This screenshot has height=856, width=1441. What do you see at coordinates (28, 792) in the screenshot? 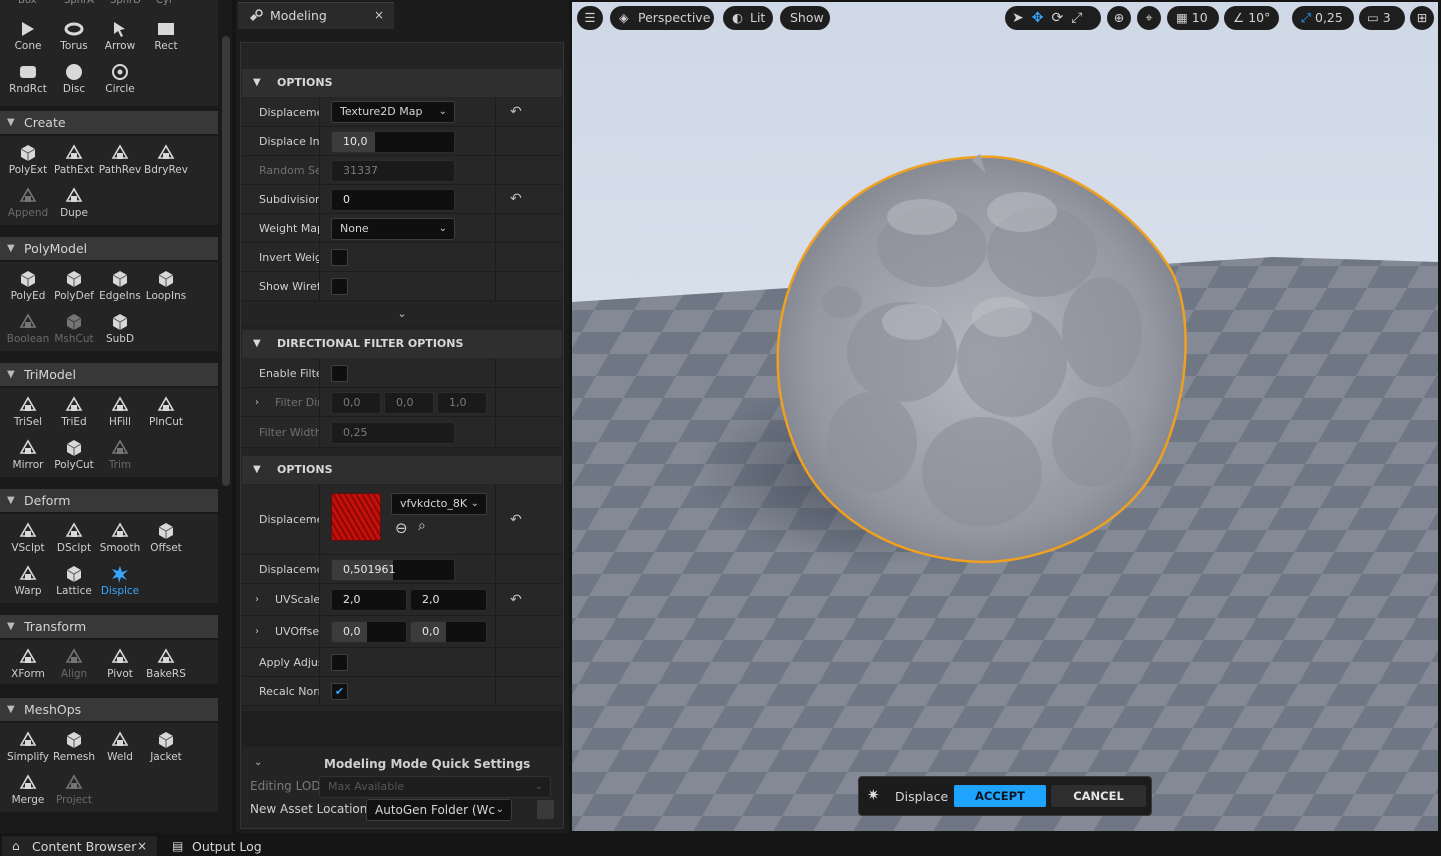
I see `tool-merge: Merge` at bounding box center [28, 792].